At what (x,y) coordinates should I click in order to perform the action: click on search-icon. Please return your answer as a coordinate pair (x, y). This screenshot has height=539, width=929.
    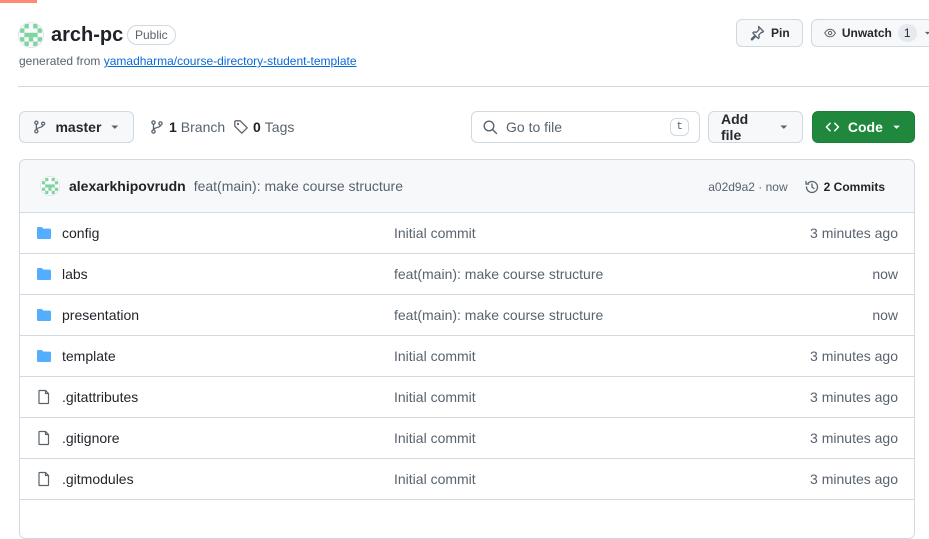
    Looking at the image, I should click on (490, 127).